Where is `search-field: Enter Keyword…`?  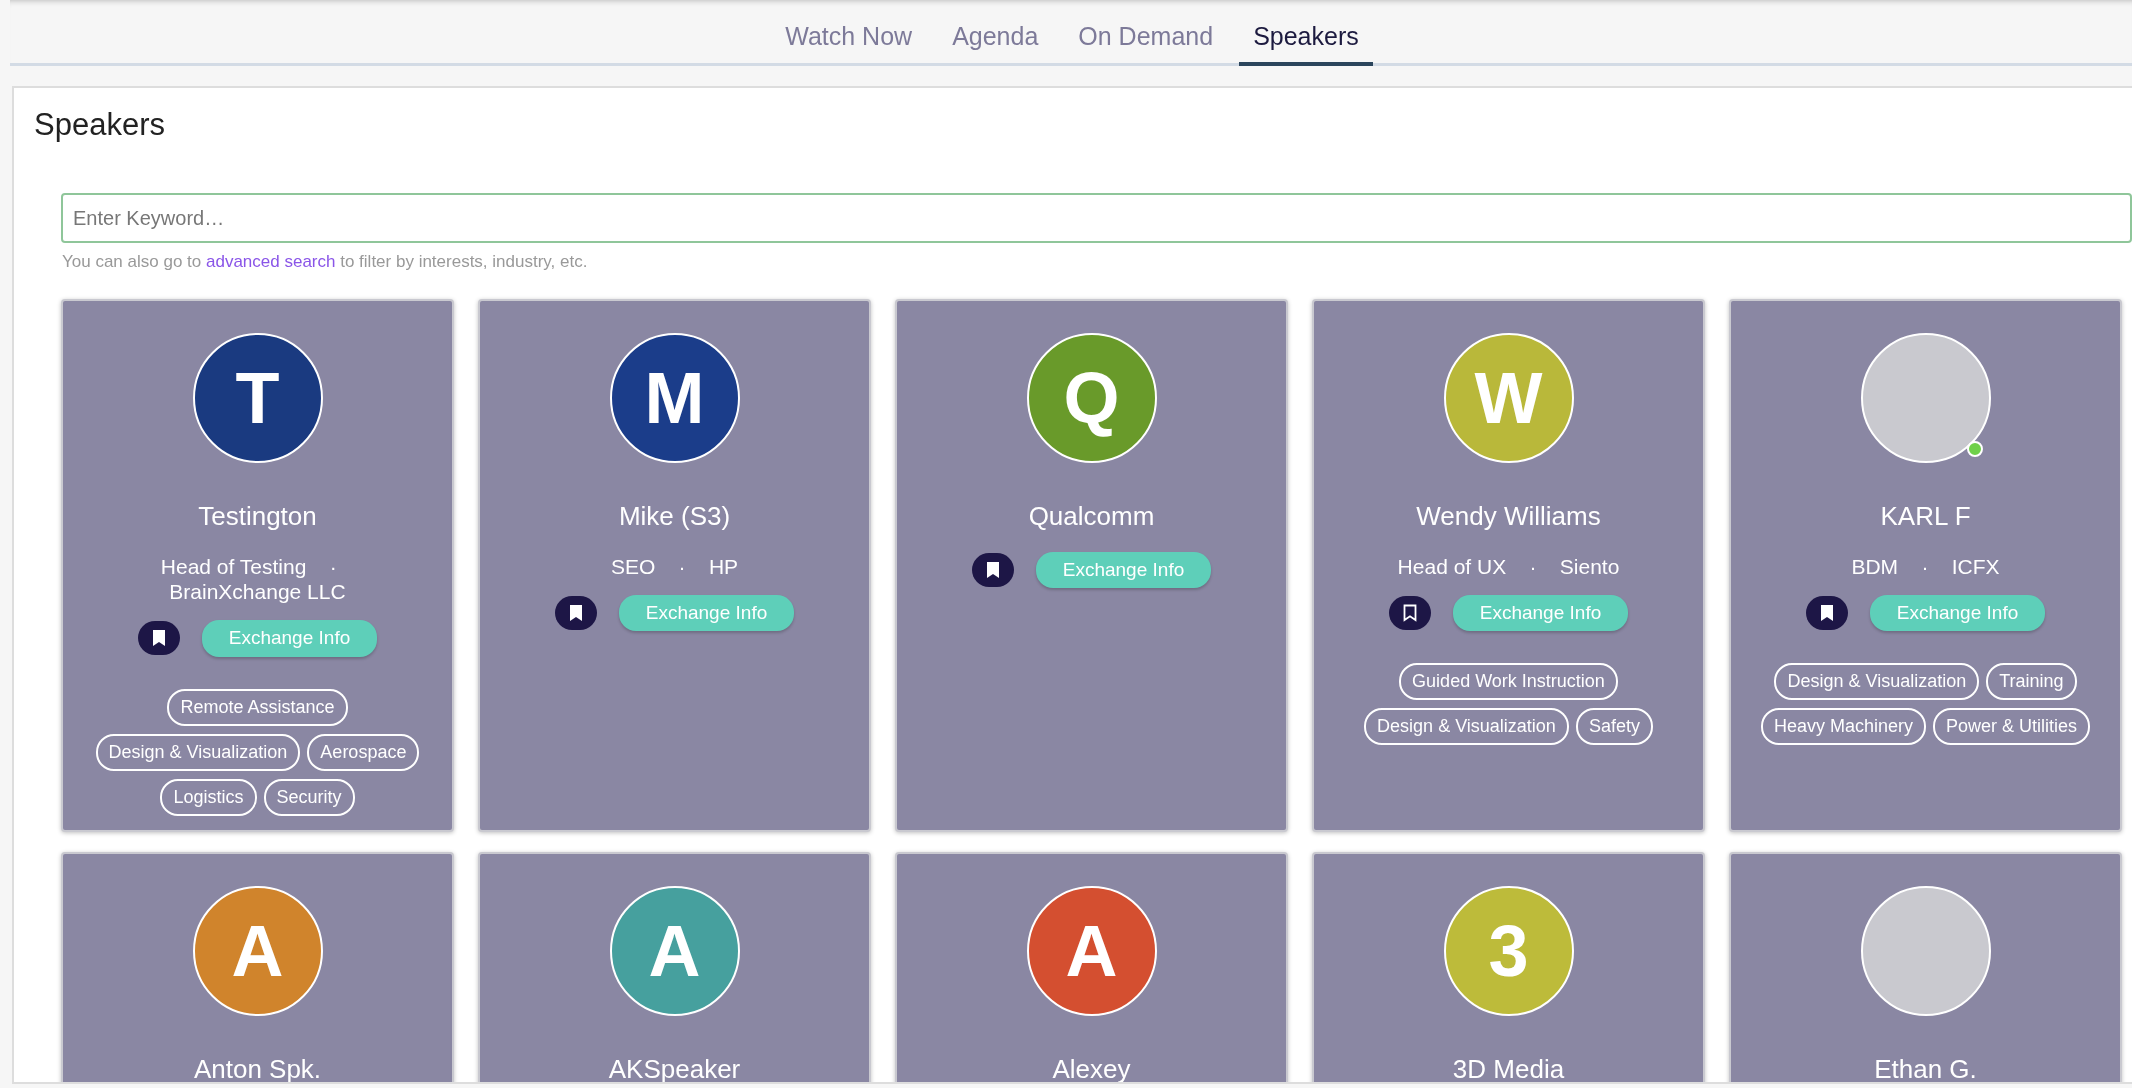 search-field: Enter Keyword… is located at coordinates (1096, 218).